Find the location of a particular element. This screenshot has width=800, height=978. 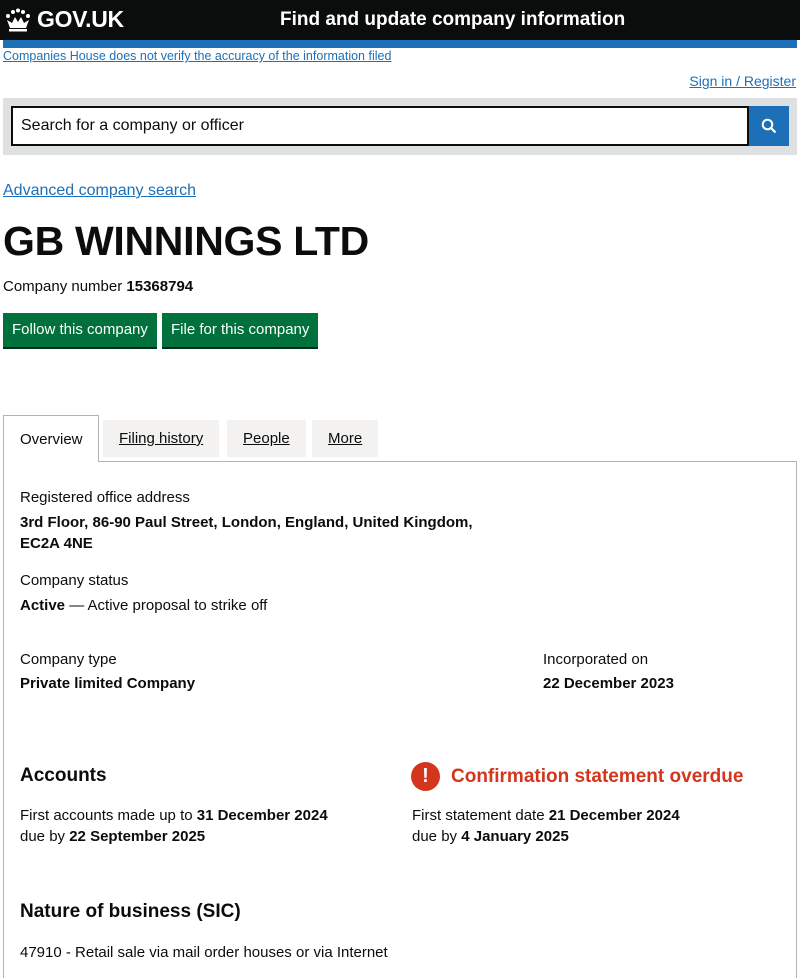

tab-label: More is located at coordinates (345, 438).